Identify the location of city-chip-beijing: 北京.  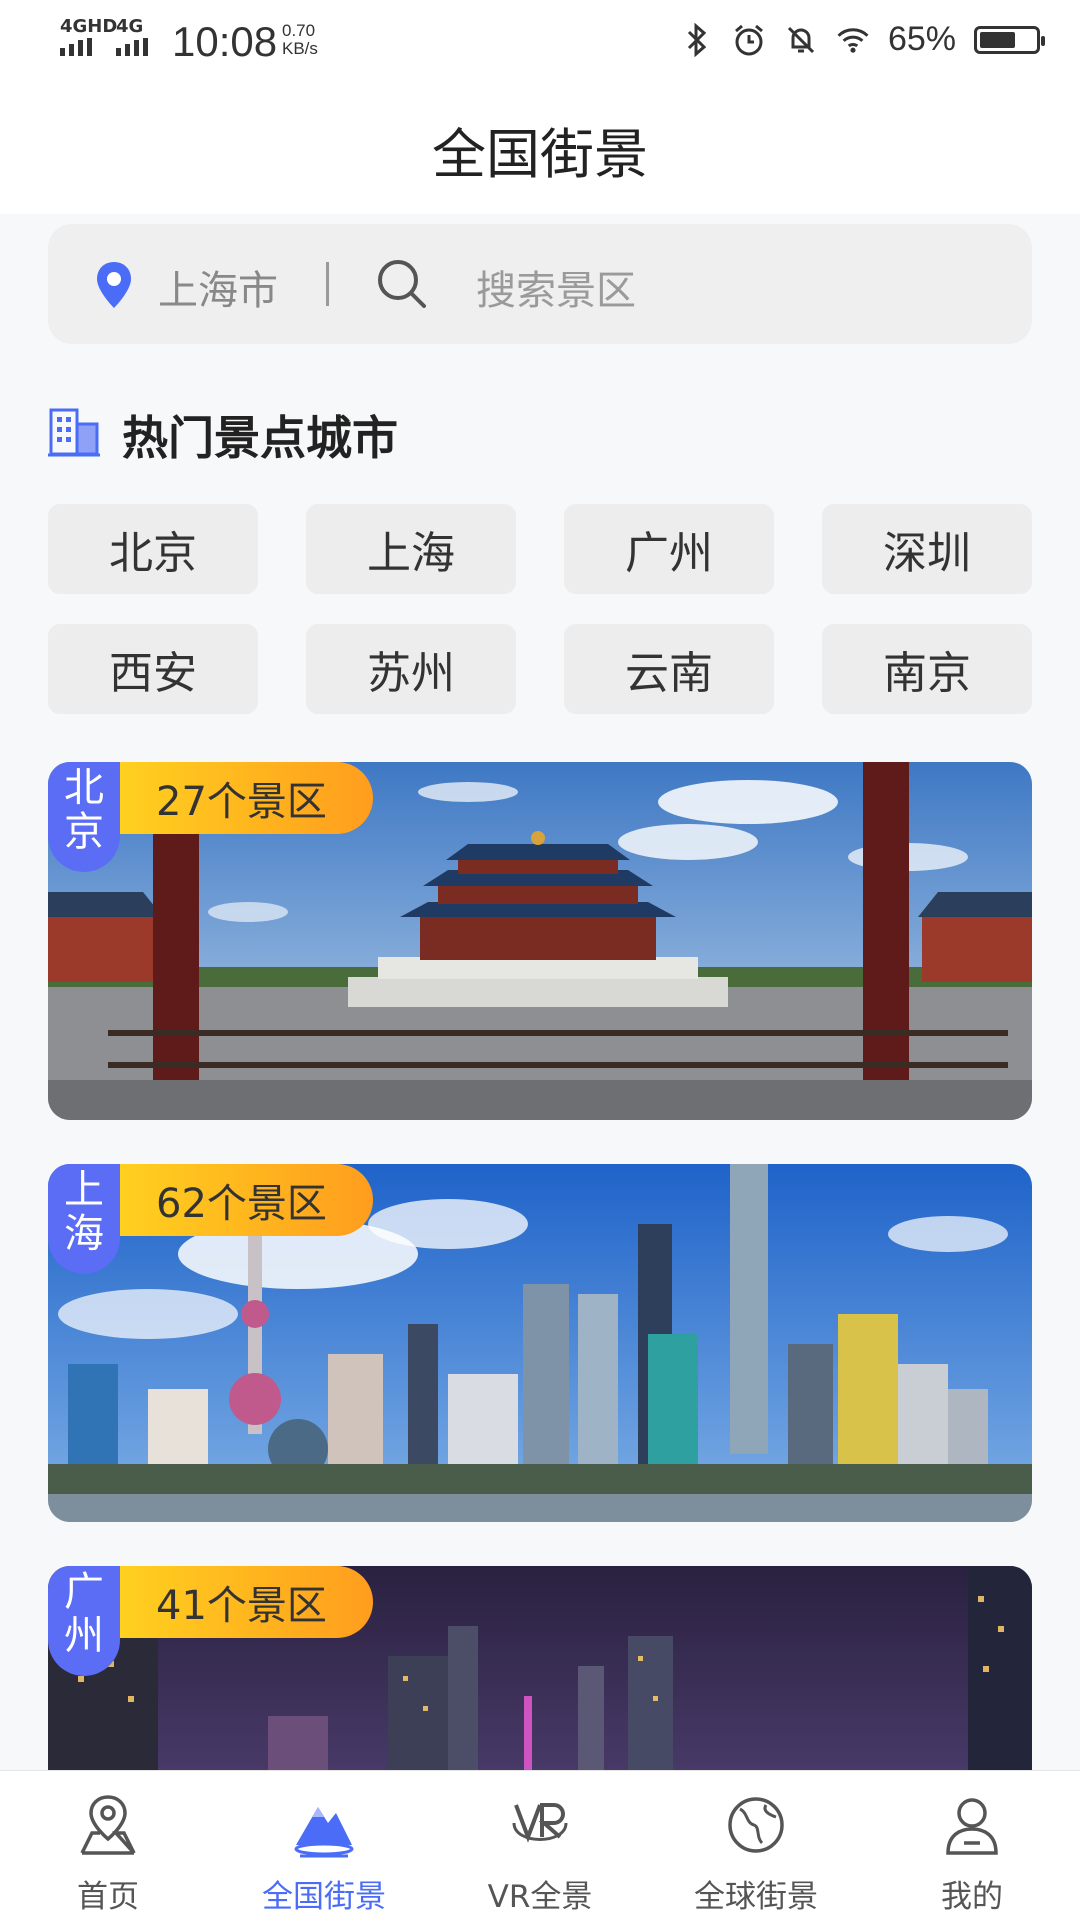
(153, 549).